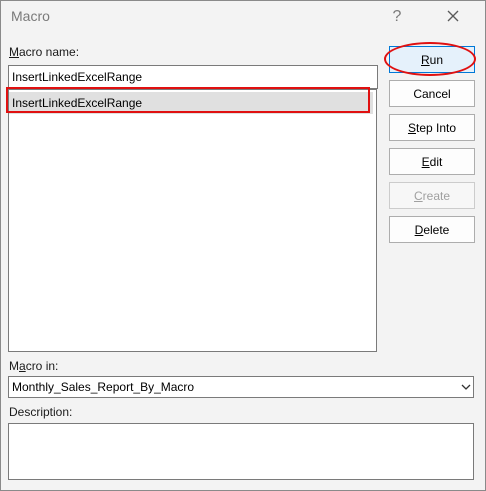  What do you see at coordinates (30, 16) in the screenshot?
I see `window-title: Macro` at bounding box center [30, 16].